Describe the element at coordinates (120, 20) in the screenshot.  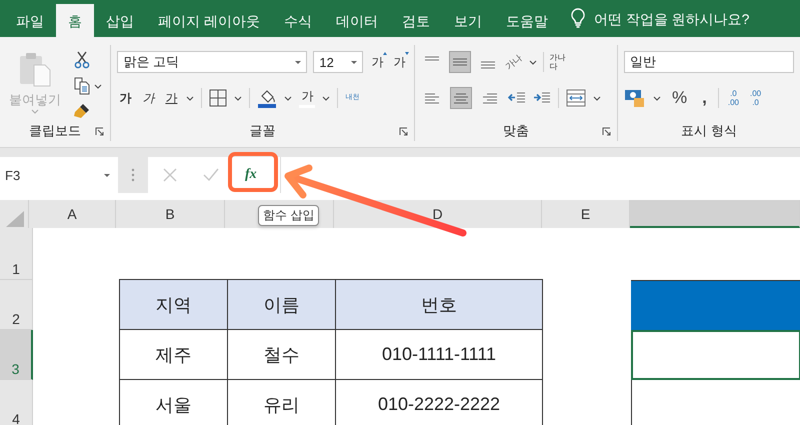
I see `ribbon-tab: 삽입` at that location.